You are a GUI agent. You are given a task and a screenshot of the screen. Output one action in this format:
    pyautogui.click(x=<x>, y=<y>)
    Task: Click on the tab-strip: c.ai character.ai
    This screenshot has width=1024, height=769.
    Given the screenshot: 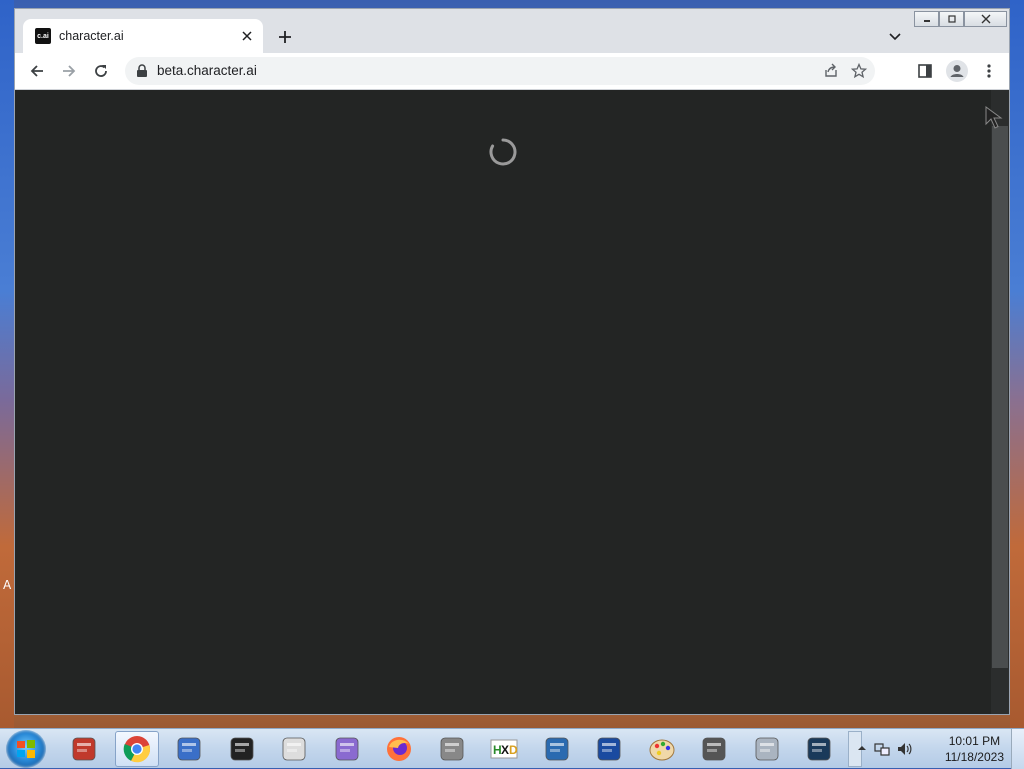 What is the action you would take?
    pyautogui.click(x=512, y=31)
    